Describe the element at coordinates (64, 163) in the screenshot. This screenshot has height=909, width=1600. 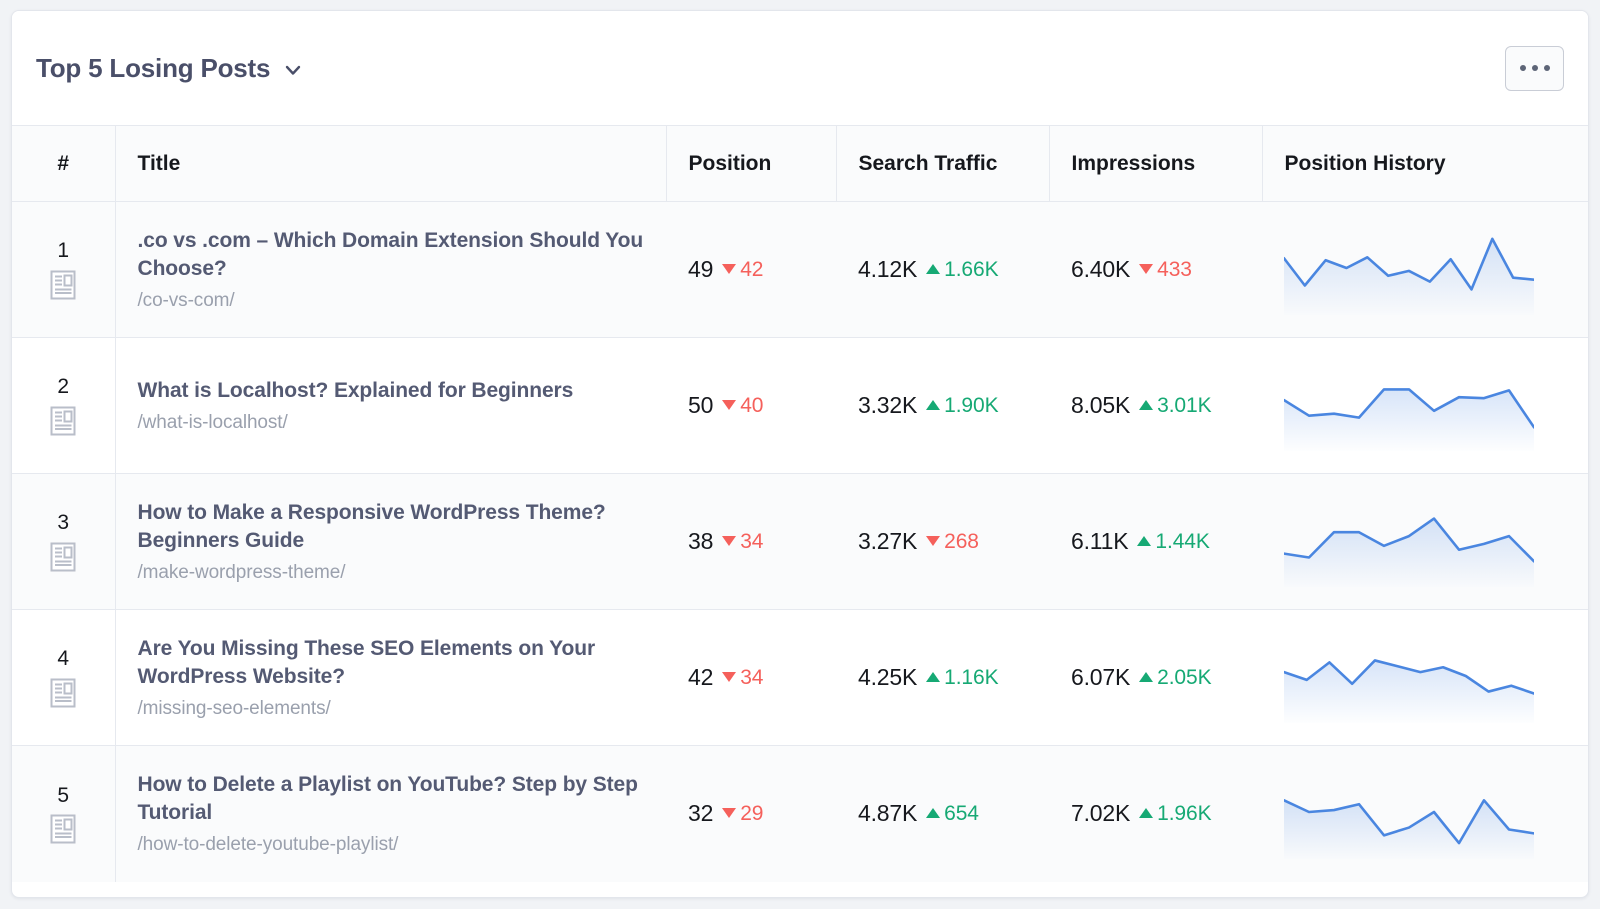
I see `column-header-rank: #` at that location.